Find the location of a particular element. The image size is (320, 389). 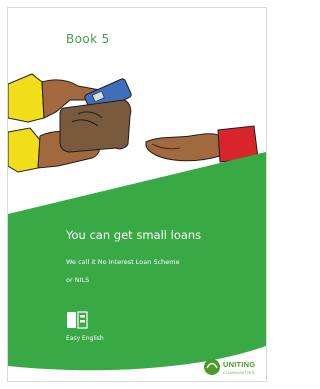

page-title: You can get small loans is located at coordinates (134, 235).